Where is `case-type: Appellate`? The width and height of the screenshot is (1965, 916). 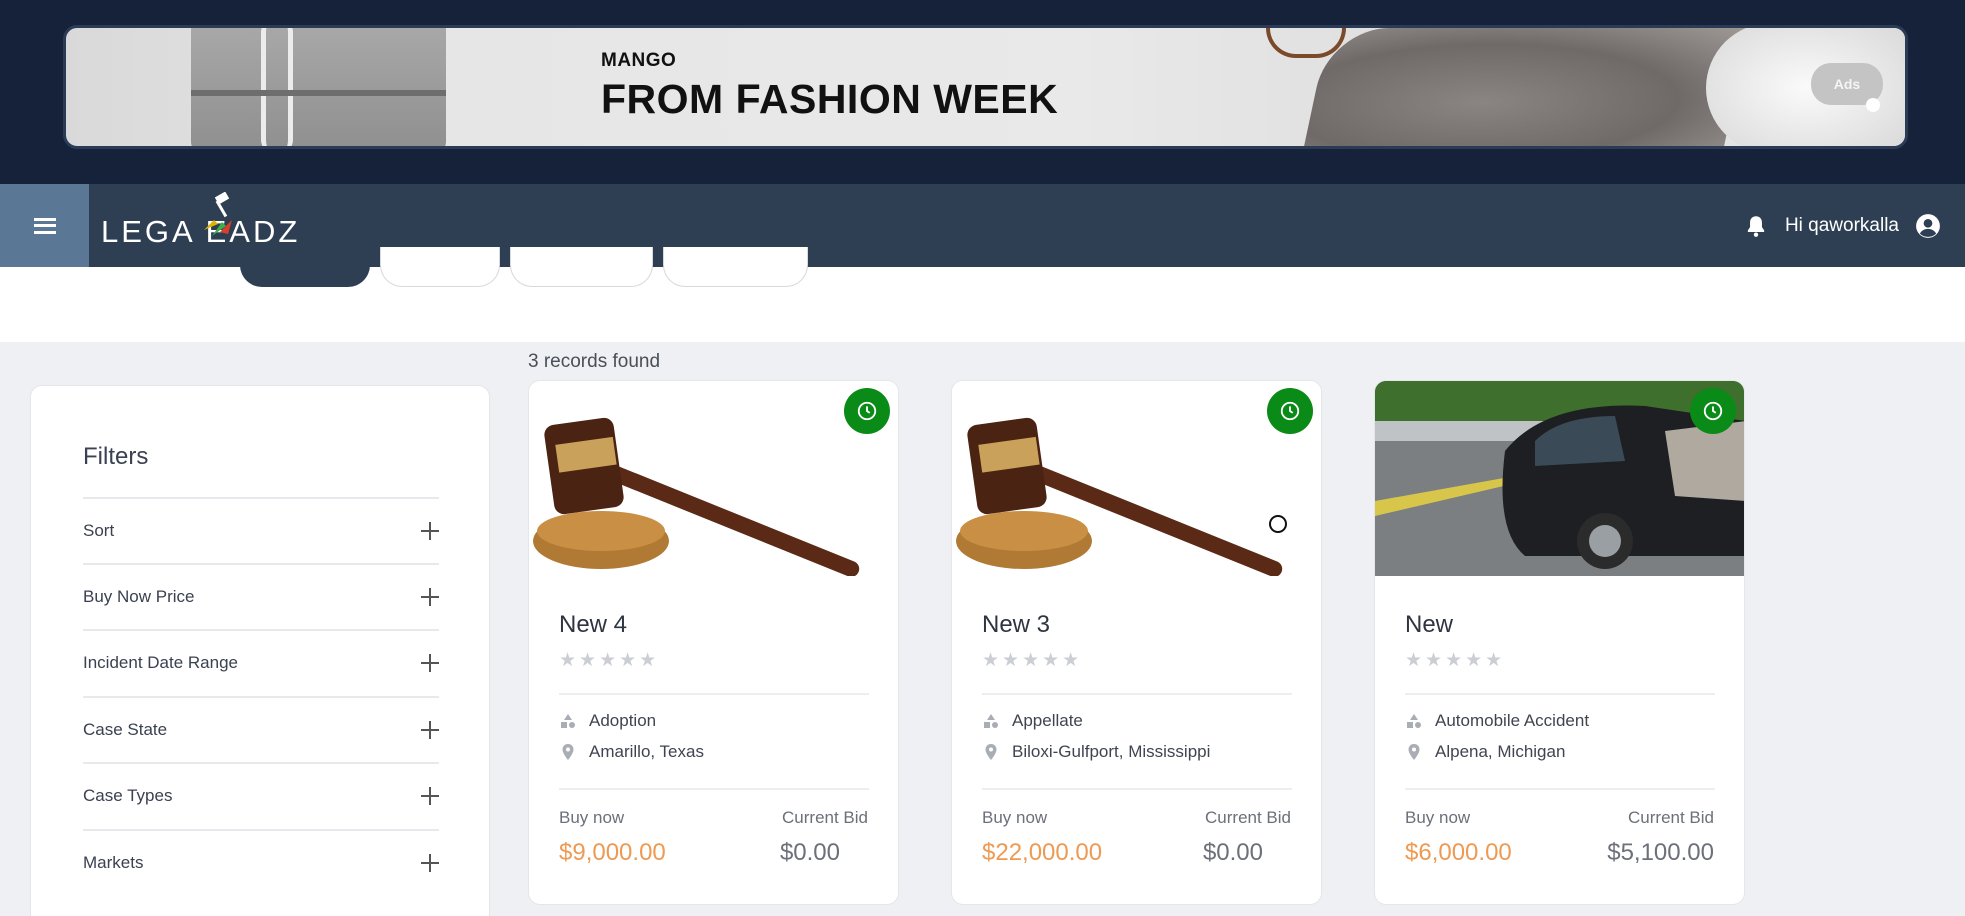 case-type: Appellate is located at coordinates (1047, 720).